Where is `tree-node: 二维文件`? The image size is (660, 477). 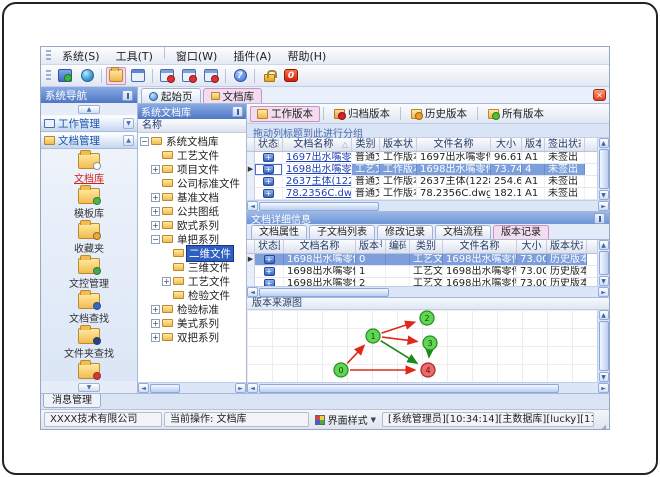
tree-node: 二维文件 is located at coordinates (192, 253).